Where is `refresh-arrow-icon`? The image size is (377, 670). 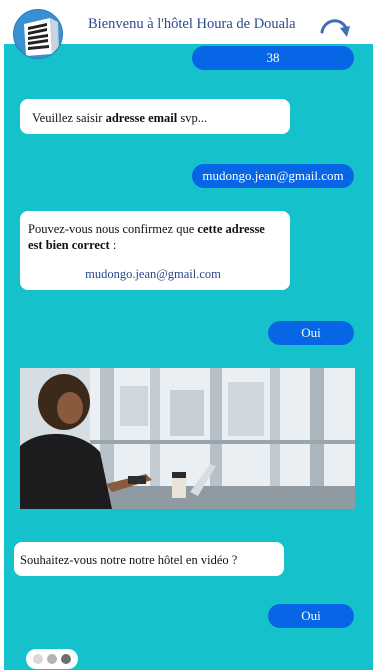 refresh-arrow-icon is located at coordinates (335, 28).